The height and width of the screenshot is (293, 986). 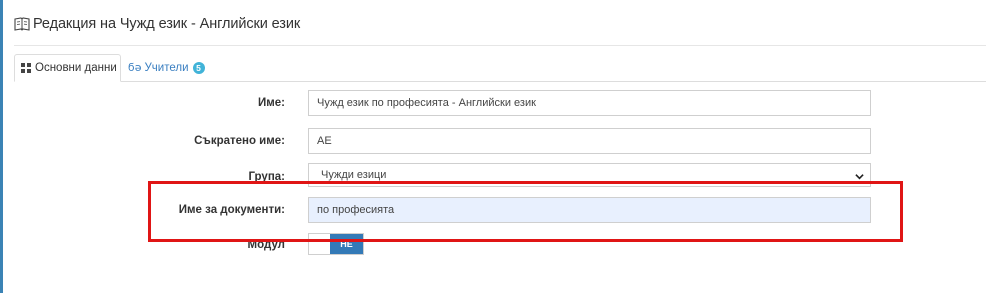 I want to click on doc-name-label: Име за документи:, so click(x=231, y=210).